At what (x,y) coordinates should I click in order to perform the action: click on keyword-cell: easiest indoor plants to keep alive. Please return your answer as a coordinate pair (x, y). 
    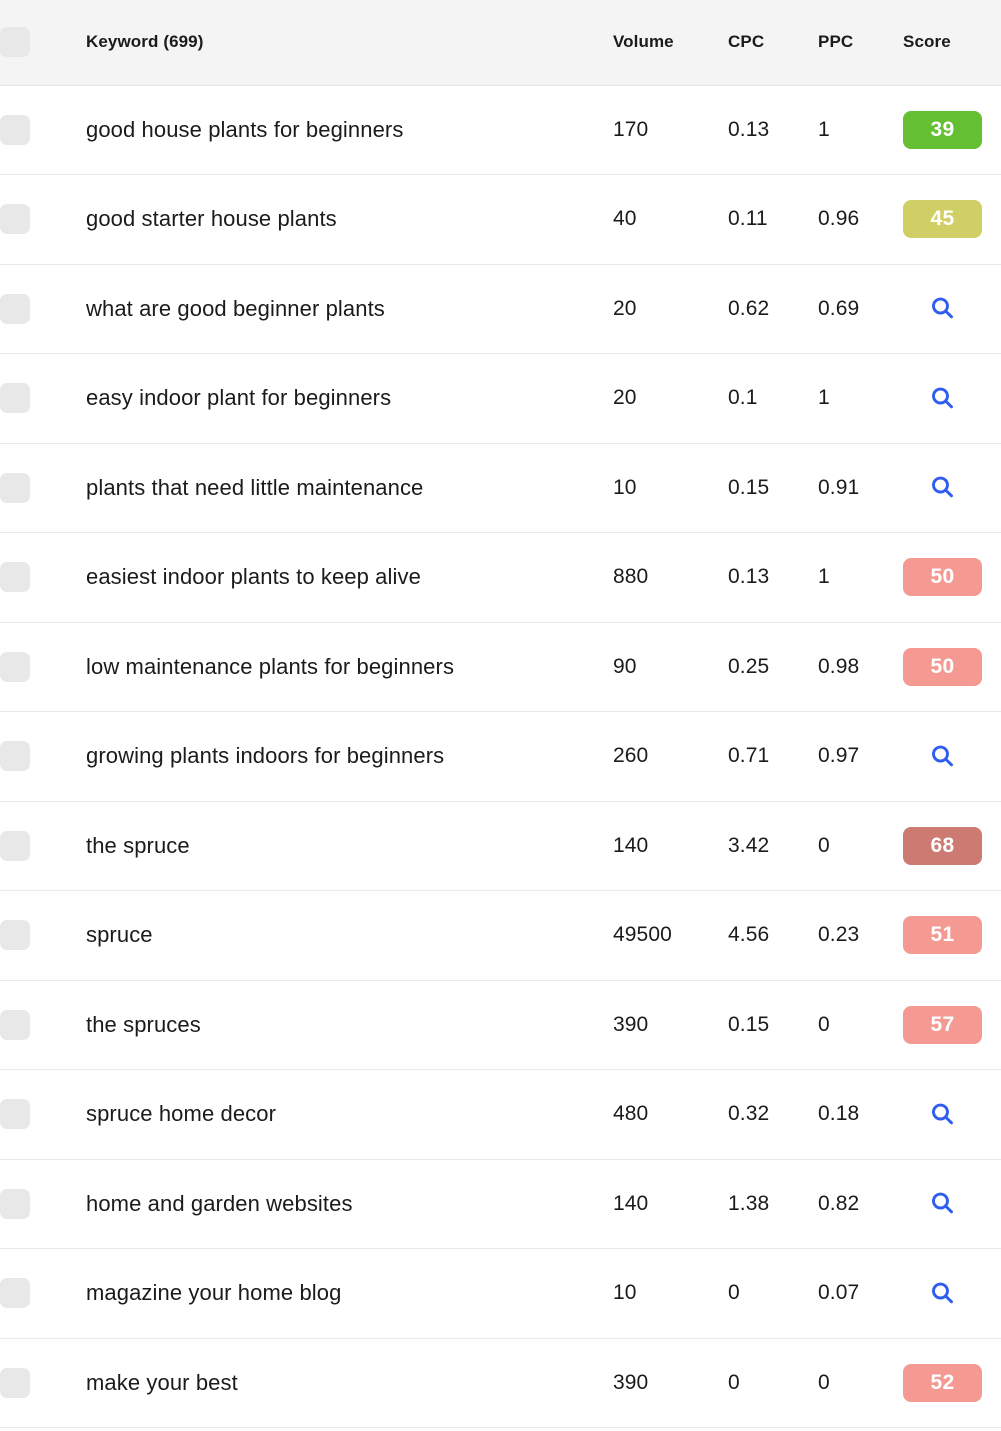
    Looking at the image, I should click on (349, 577).